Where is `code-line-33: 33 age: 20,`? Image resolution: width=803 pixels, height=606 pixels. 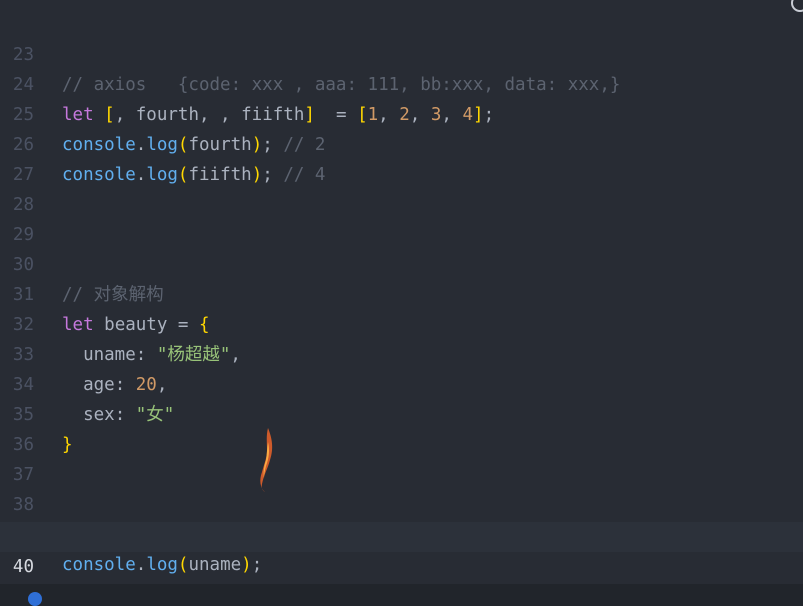
code-line-33: 33 age: 20, is located at coordinates (401, 352).